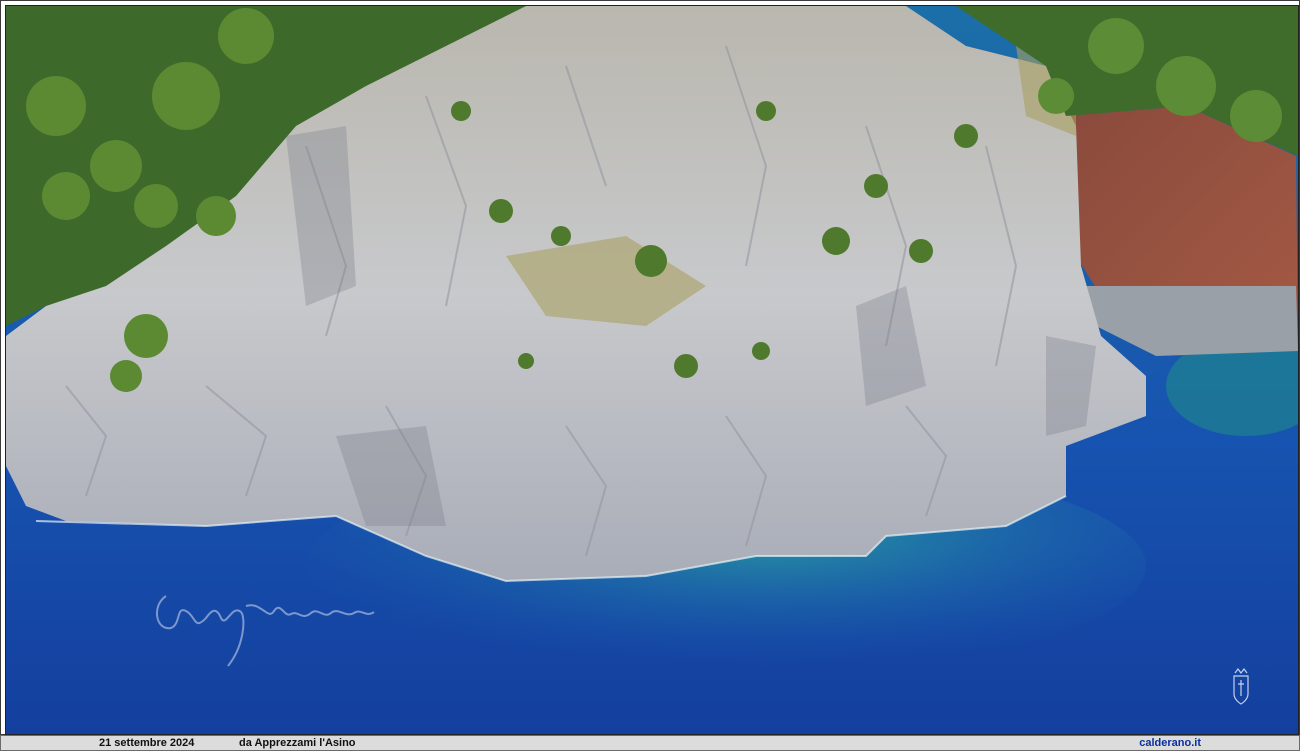  I want to click on website-link: calderano.it, so click(1170, 743).